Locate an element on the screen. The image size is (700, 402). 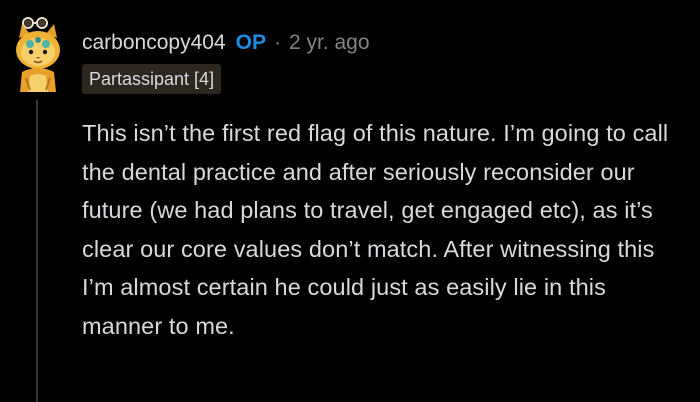
comment-header: carboncopy404 OP · 2 yr. ago is located at coordinates (226, 43).